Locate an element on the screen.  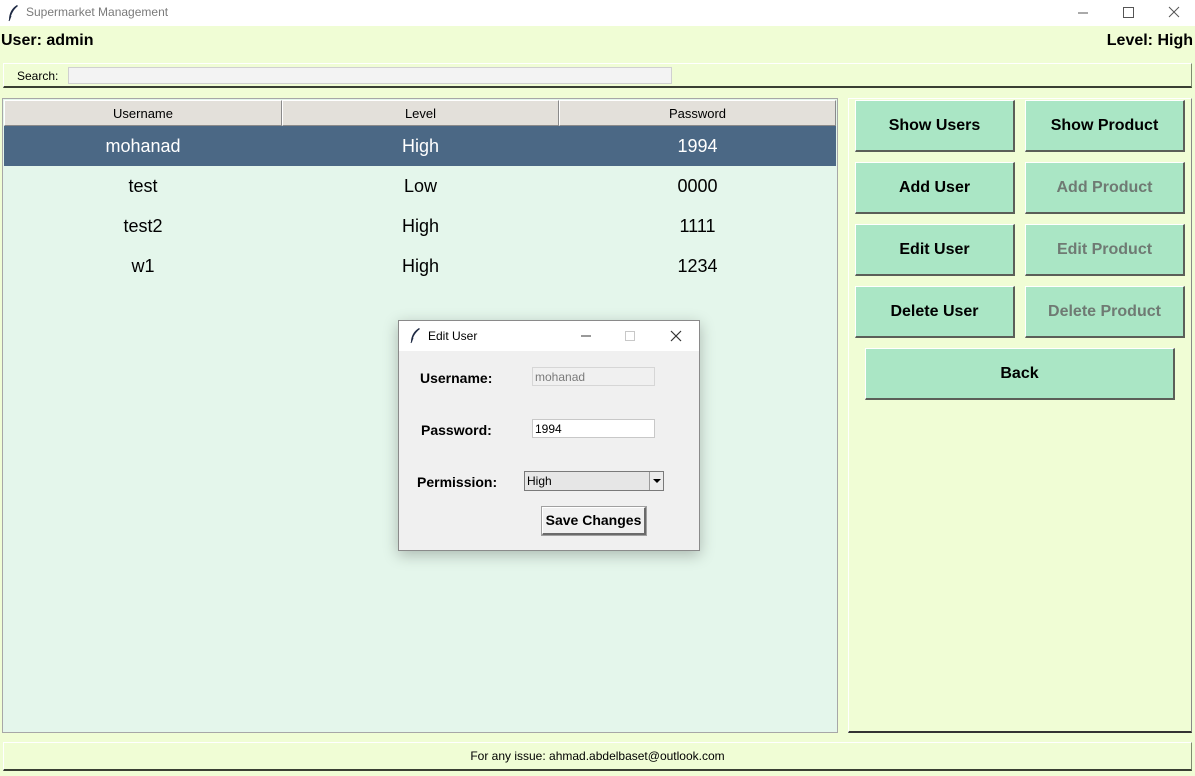
cell-username: w1 is located at coordinates (143, 266).